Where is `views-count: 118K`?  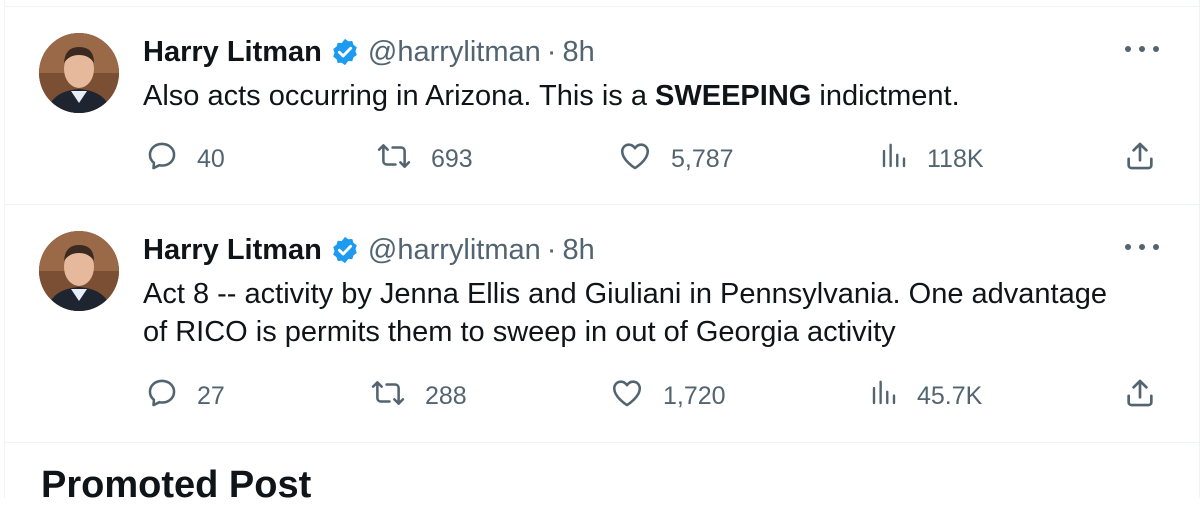 views-count: 118K is located at coordinates (955, 158).